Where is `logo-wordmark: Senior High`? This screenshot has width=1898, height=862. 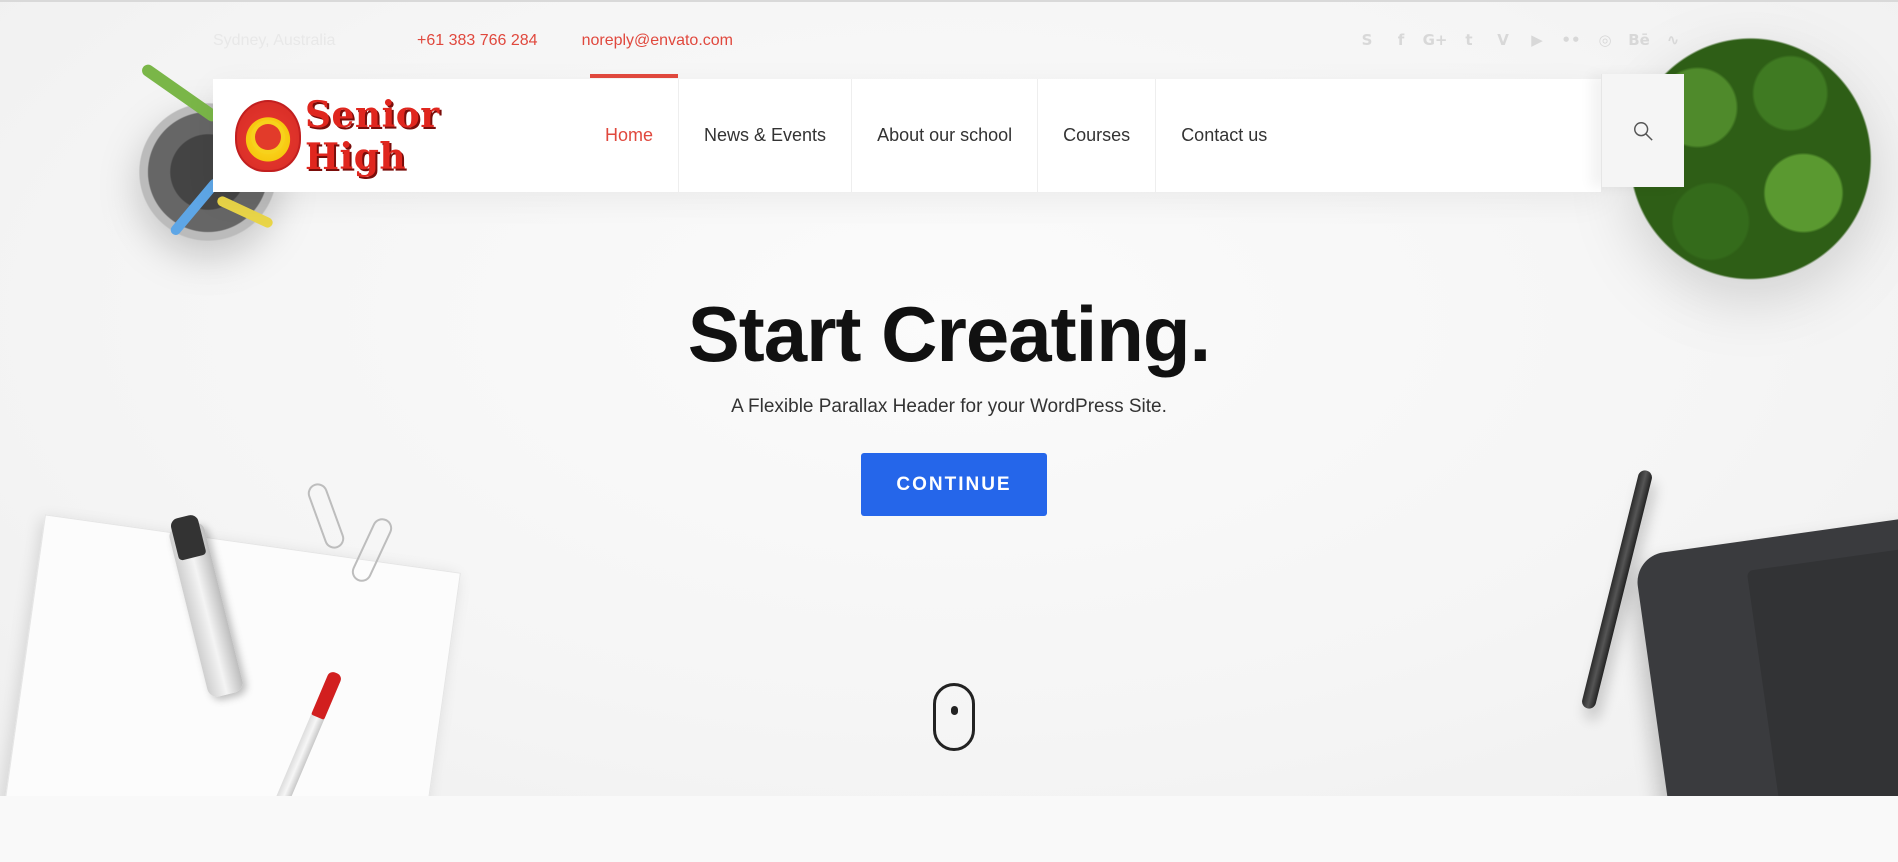 logo-wordmark: Senior High is located at coordinates (372, 136).